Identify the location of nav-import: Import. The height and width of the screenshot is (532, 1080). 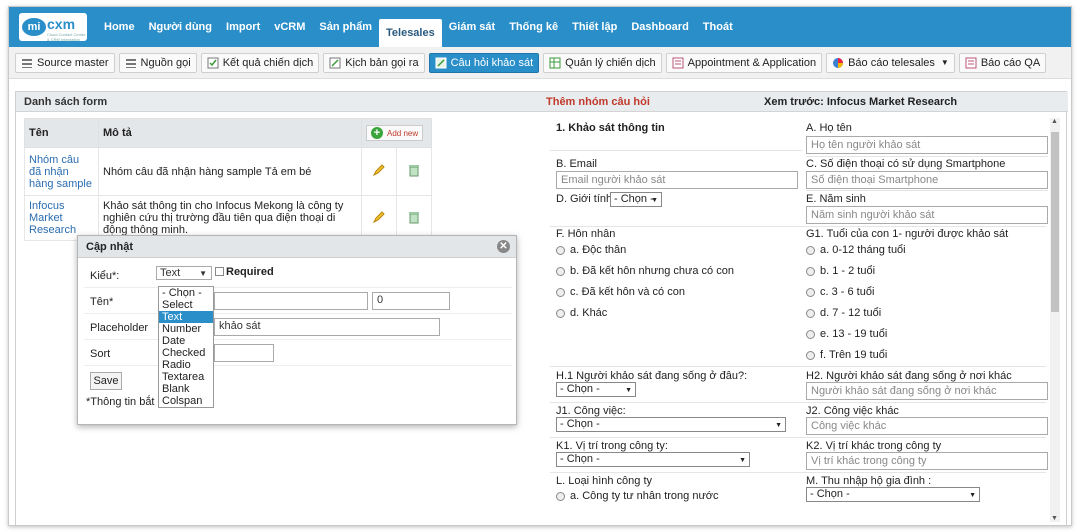
(243, 27).